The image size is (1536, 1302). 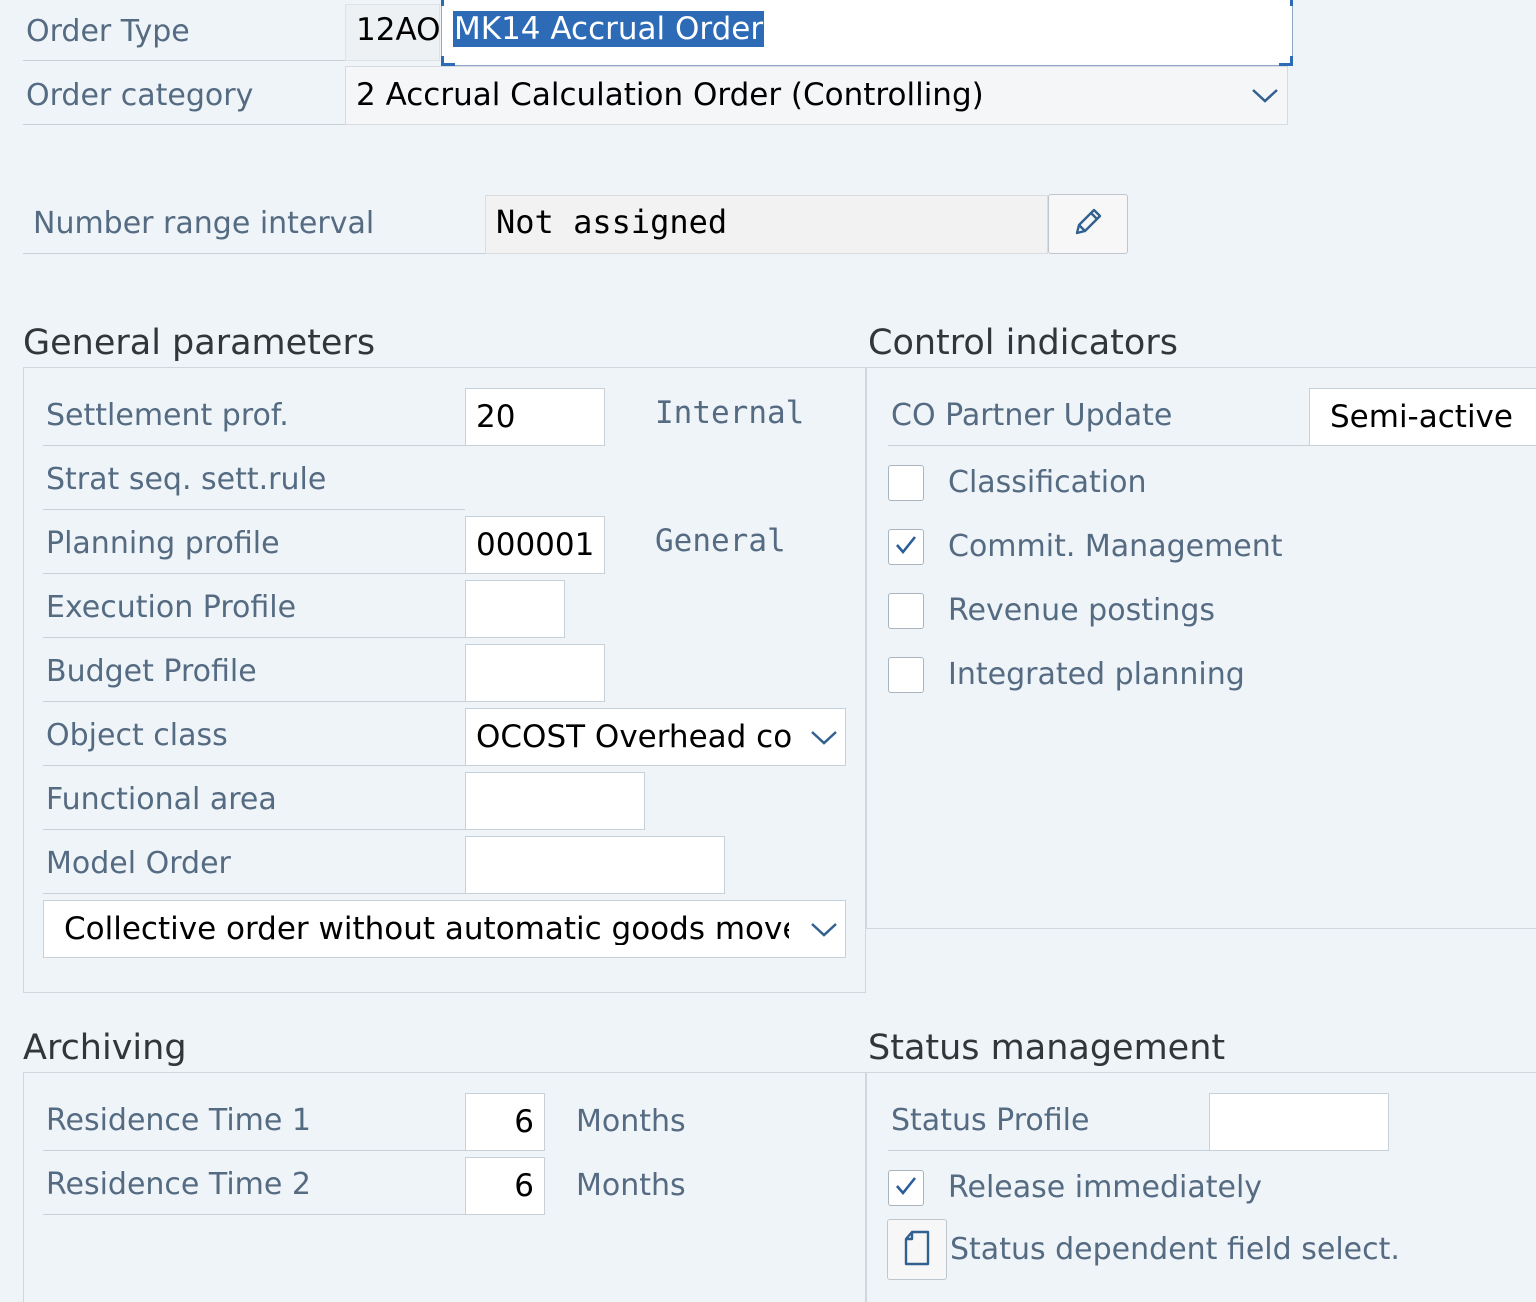 I want to click on commit-management-checkbox, so click(x=906, y=547).